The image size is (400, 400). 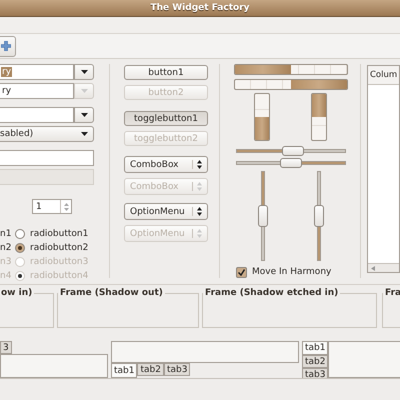 What do you see at coordinates (166, 118) in the screenshot?
I see `toggle-button: togglebutton1` at bounding box center [166, 118].